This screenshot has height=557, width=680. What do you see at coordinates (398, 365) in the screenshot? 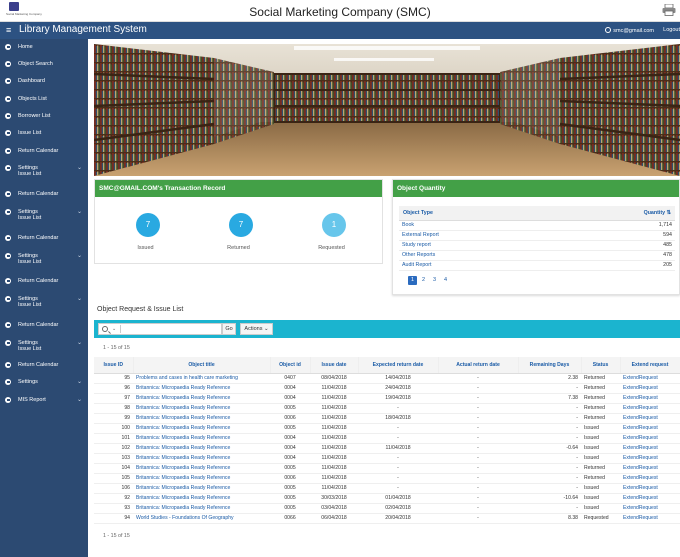
I see `col-expected-return: Expected return date` at bounding box center [398, 365].